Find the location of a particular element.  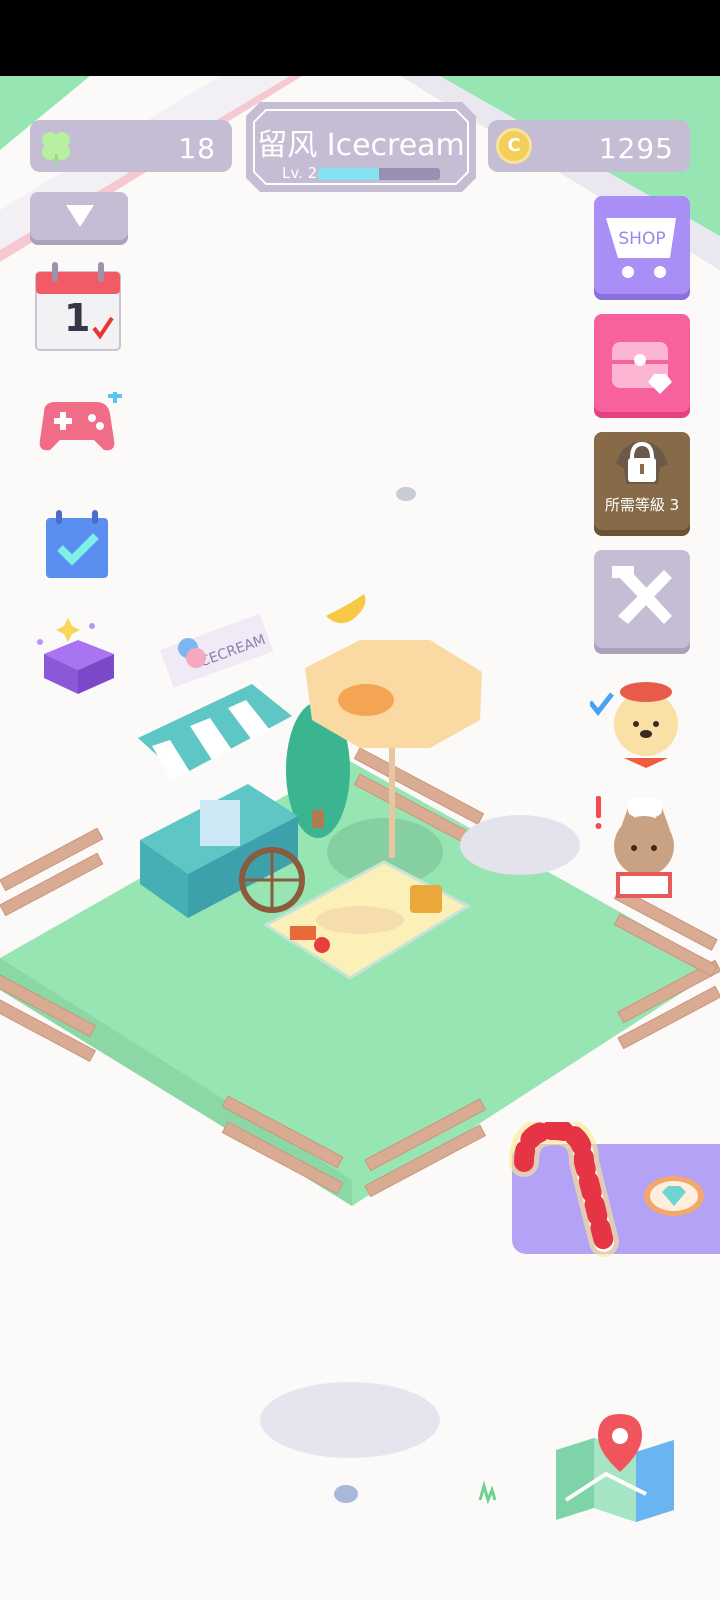

clover-icon is located at coordinates (56, 148).